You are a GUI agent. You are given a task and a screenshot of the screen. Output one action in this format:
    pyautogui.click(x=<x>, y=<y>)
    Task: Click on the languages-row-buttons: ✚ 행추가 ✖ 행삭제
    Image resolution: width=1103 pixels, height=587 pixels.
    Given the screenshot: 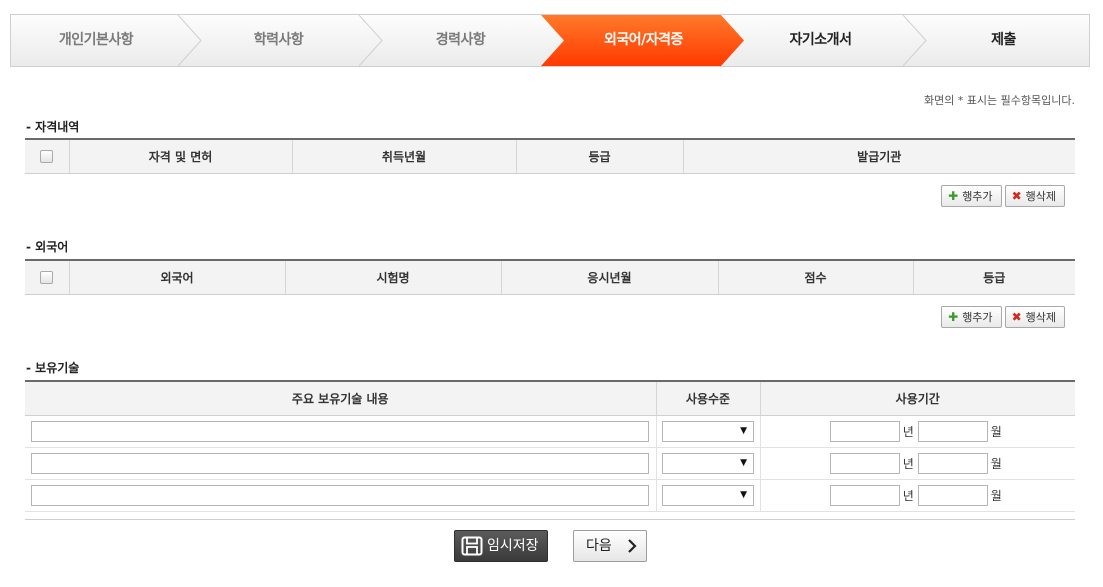 What is the action you would take?
    pyautogui.click(x=1001, y=317)
    